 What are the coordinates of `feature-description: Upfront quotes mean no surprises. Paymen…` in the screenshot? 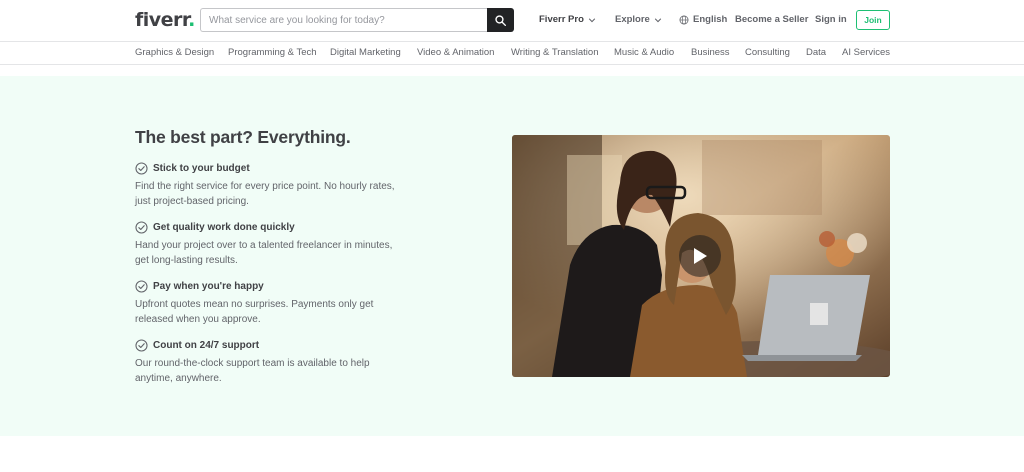 It's located at (254, 312).